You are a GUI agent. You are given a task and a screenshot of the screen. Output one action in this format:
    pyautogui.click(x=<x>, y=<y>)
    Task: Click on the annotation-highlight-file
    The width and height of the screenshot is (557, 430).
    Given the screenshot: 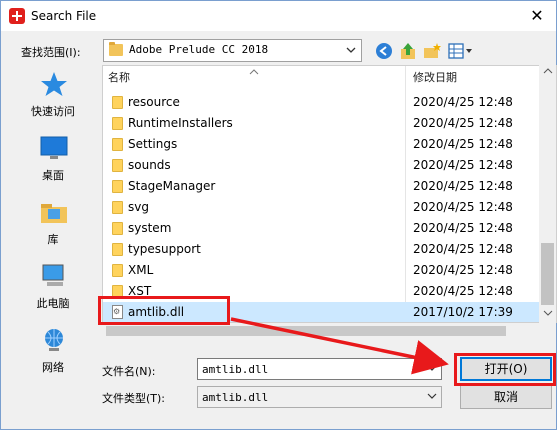 What is the action you would take?
    pyautogui.click(x=164, y=310)
    